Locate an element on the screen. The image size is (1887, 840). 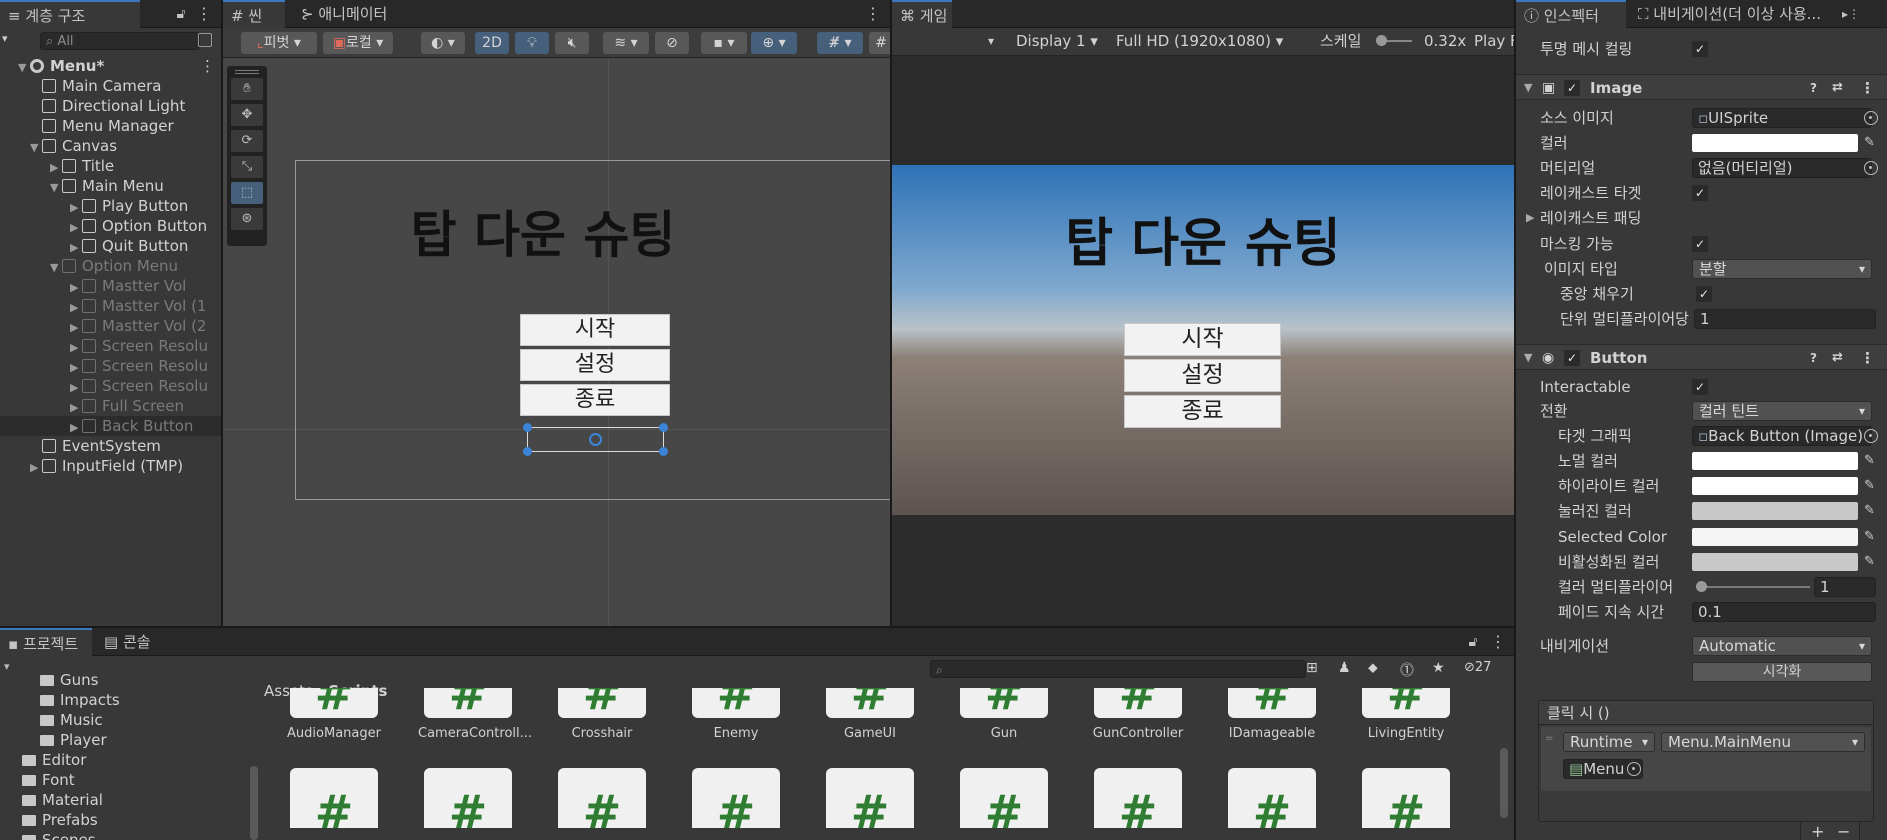
label-icon: ⬥ is located at coordinates (1373, 668).